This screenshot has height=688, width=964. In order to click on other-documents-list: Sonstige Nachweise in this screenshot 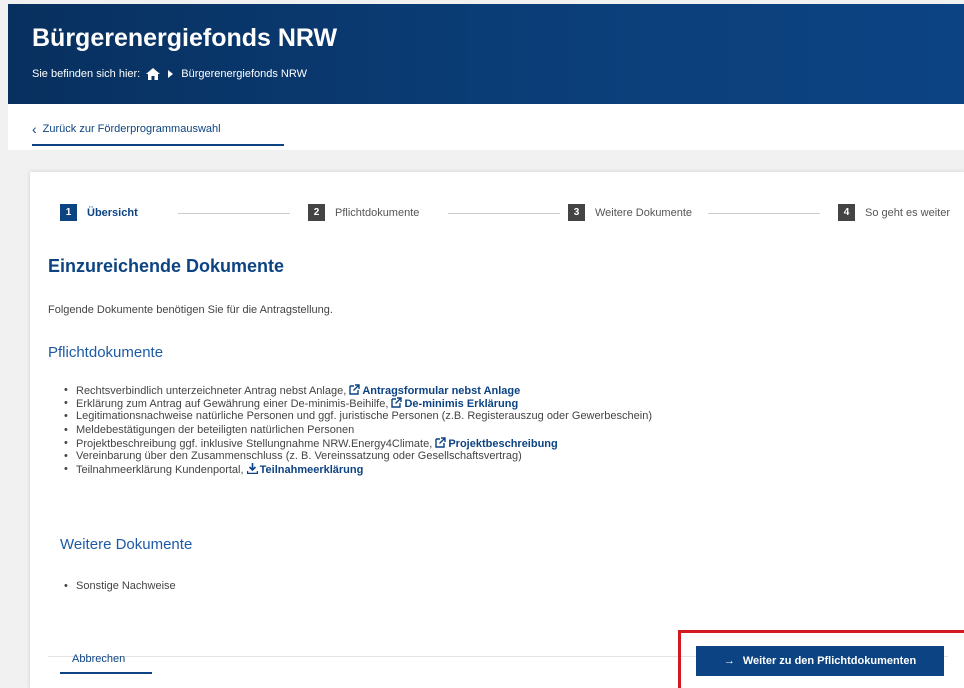, I will do `click(120, 586)`.